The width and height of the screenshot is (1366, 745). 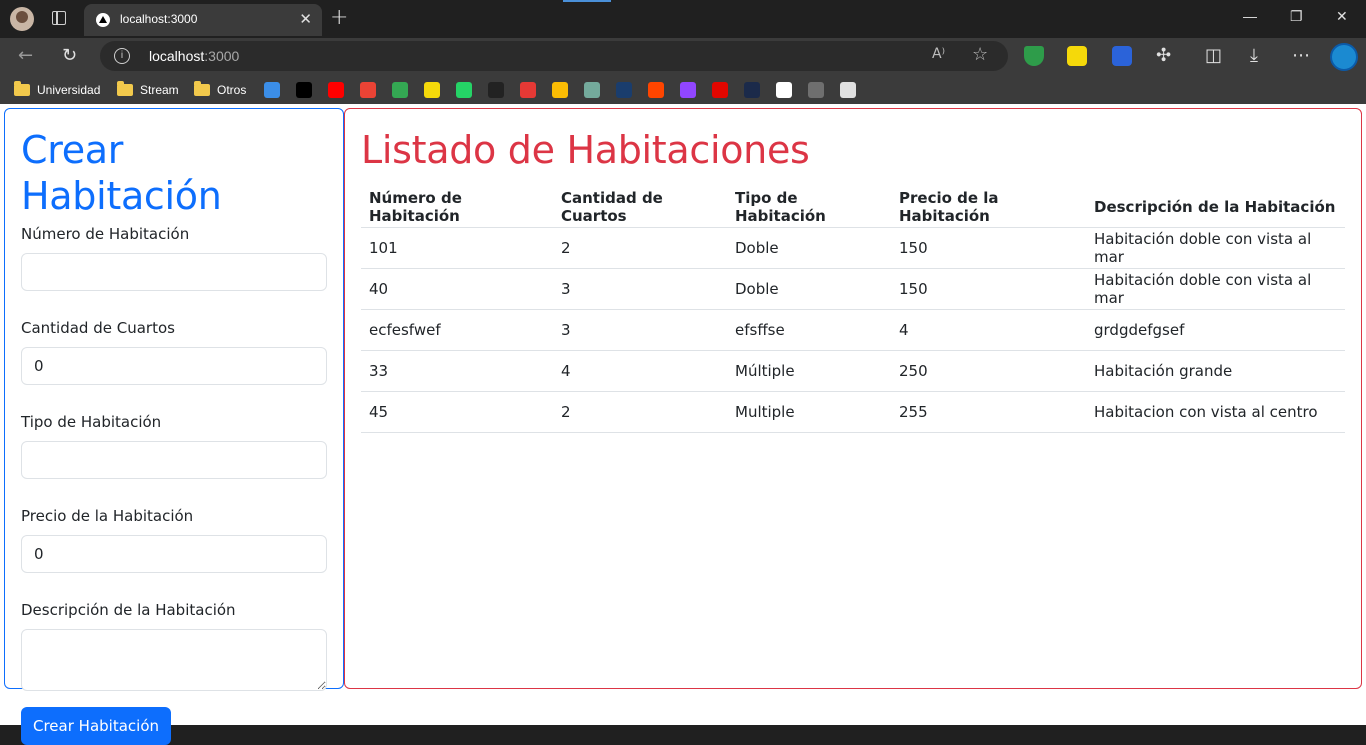 I want to click on room-type-label: Tipo de Habitación, so click(x=91, y=422).